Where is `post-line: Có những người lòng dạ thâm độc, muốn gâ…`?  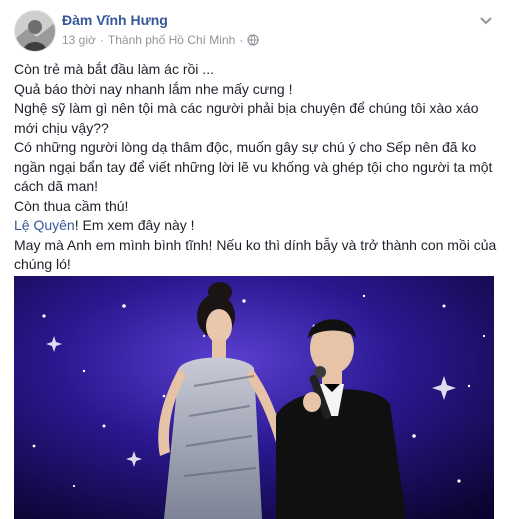 post-line: Có những người lòng dạ thâm độc, muốn gâ… is located at coordinates (253, 166).